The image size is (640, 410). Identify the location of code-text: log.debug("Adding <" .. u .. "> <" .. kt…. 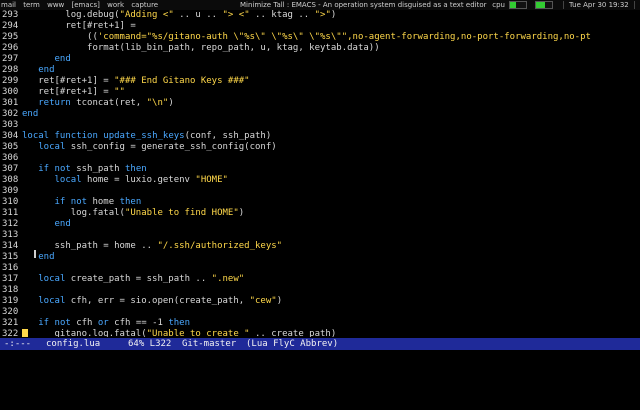
(179, 15).